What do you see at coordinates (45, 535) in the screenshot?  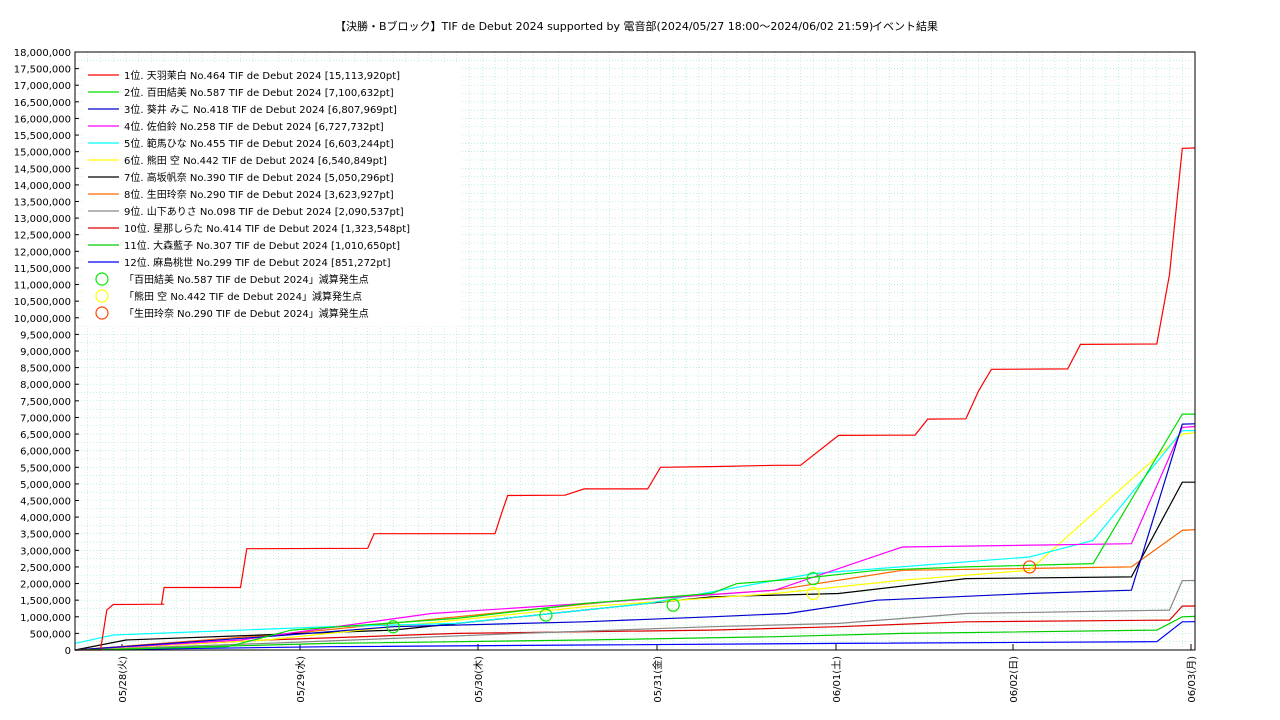 I see `y-tick-label: 3,500,000` at bounding box center [45, 535].